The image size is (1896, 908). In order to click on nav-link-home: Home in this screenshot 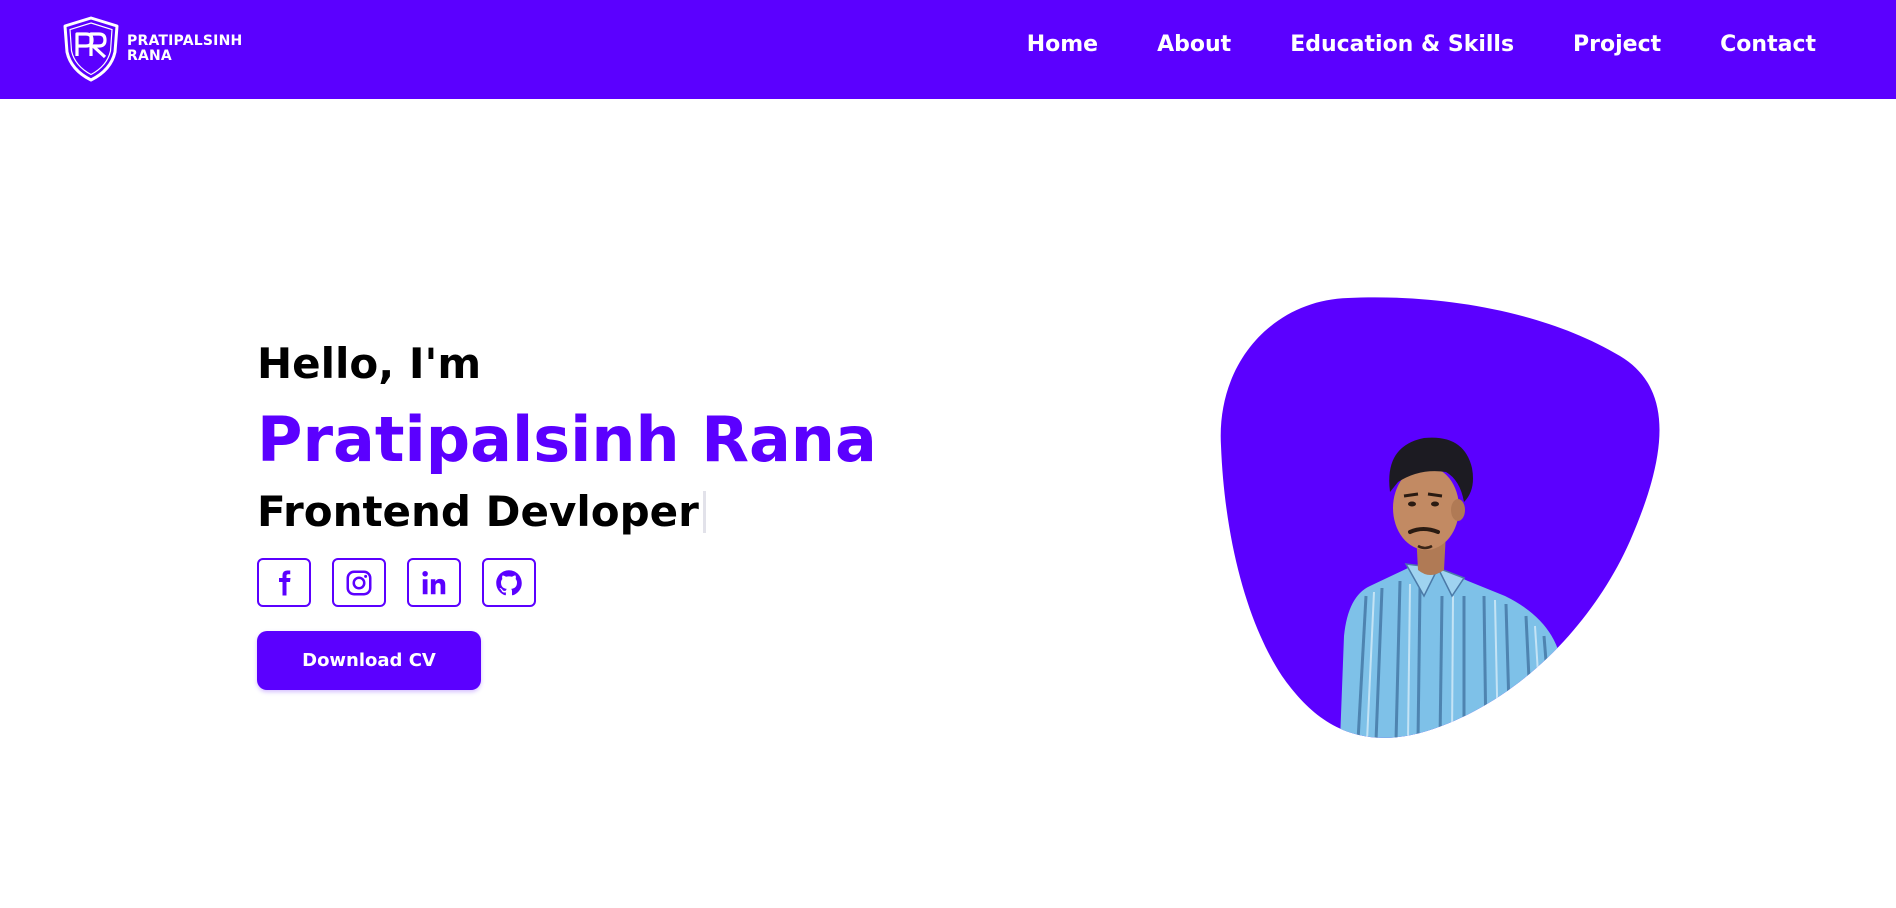, I will do `click(1062, 44)`.